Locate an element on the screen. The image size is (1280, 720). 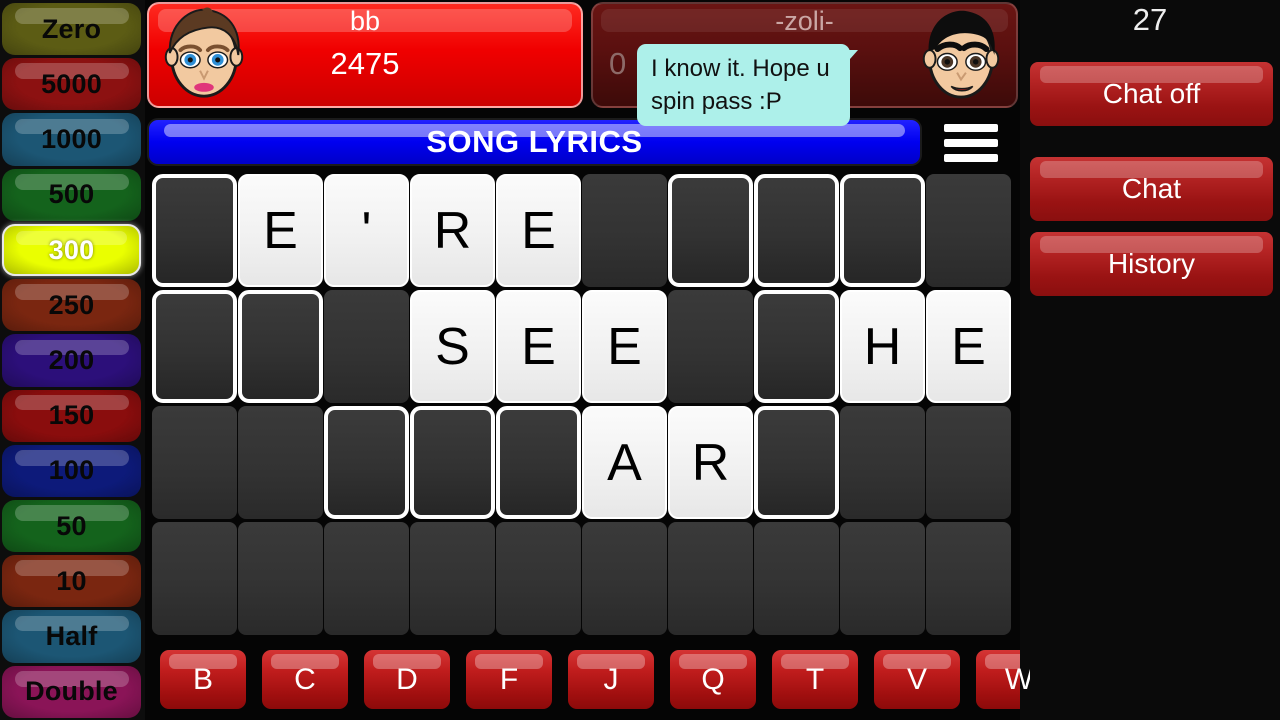
letter-button-label: T is located at coordinates (815, 679).